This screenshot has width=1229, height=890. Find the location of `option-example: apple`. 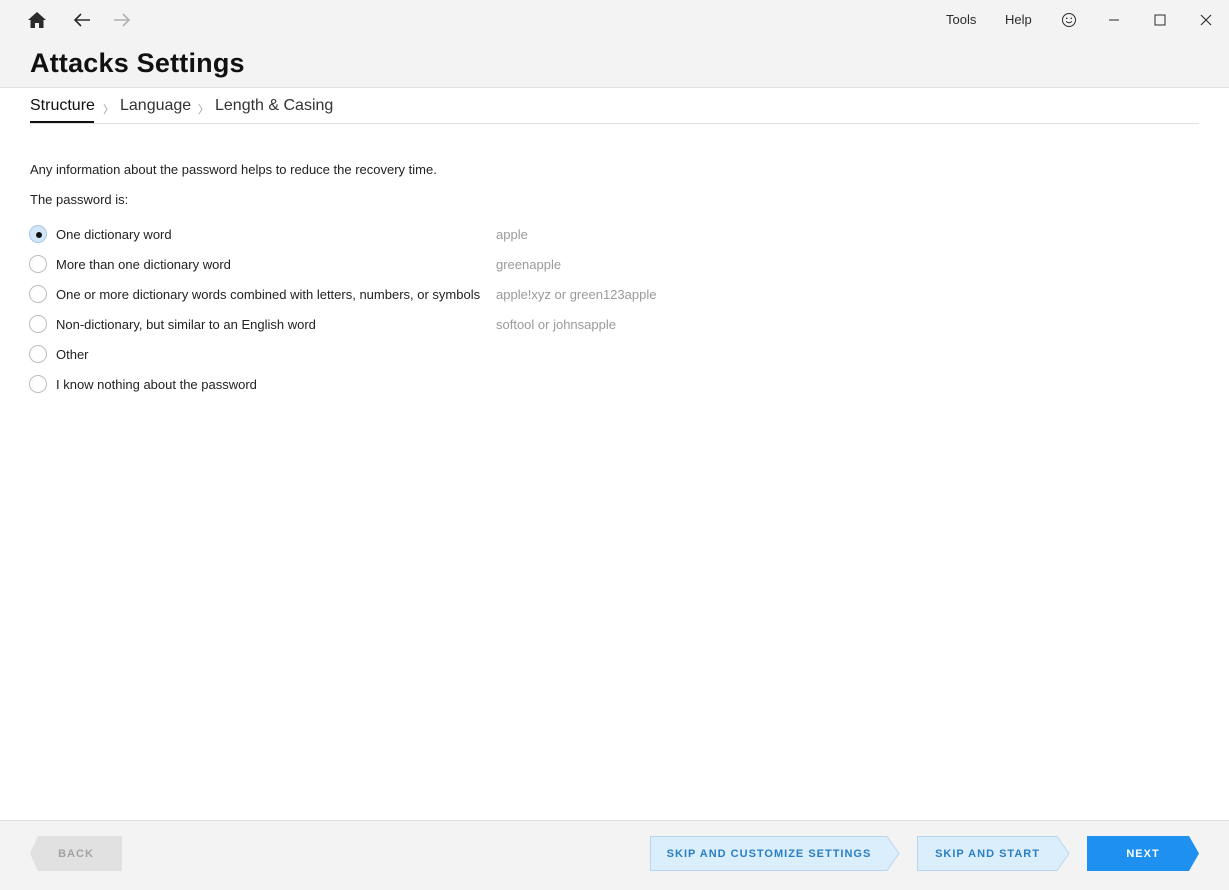

option-example: apple is located at coordinates (512, 234).